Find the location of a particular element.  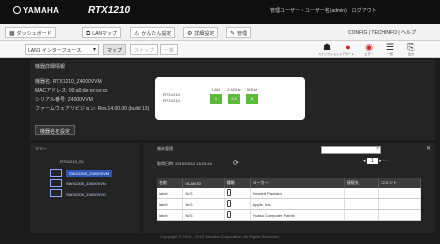

close-icon: ✕ is located at coordinates (428, 148).